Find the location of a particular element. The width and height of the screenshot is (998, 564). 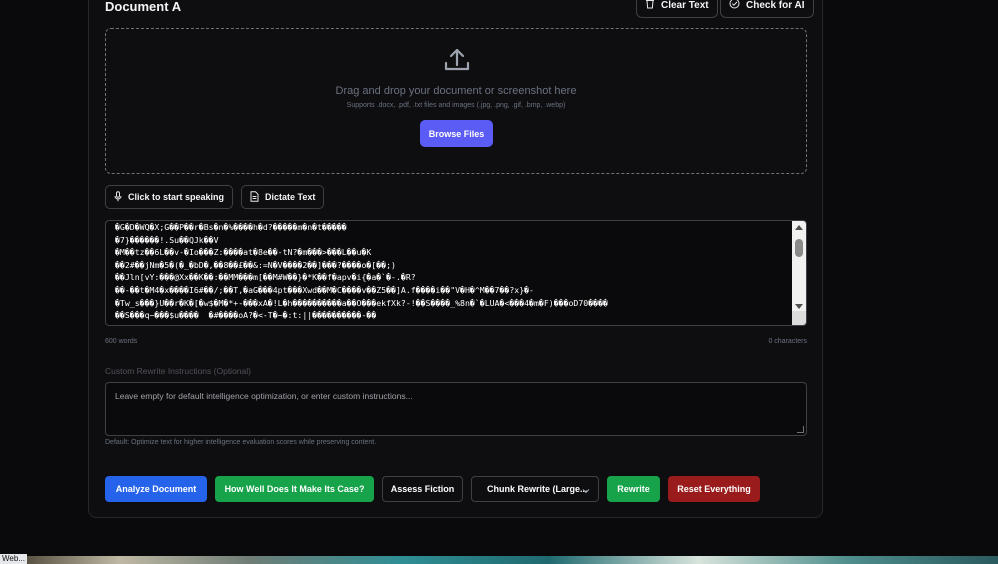

scroll-thumb is located at coordinates (799, 248).